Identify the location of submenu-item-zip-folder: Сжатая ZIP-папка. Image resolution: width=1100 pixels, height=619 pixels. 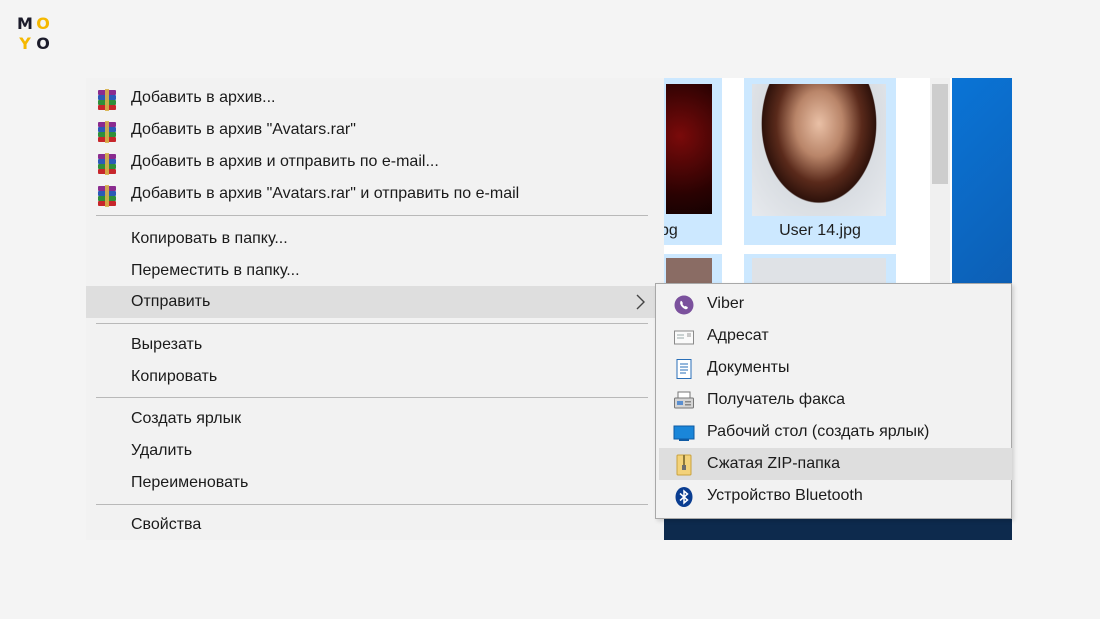
(835, 464).